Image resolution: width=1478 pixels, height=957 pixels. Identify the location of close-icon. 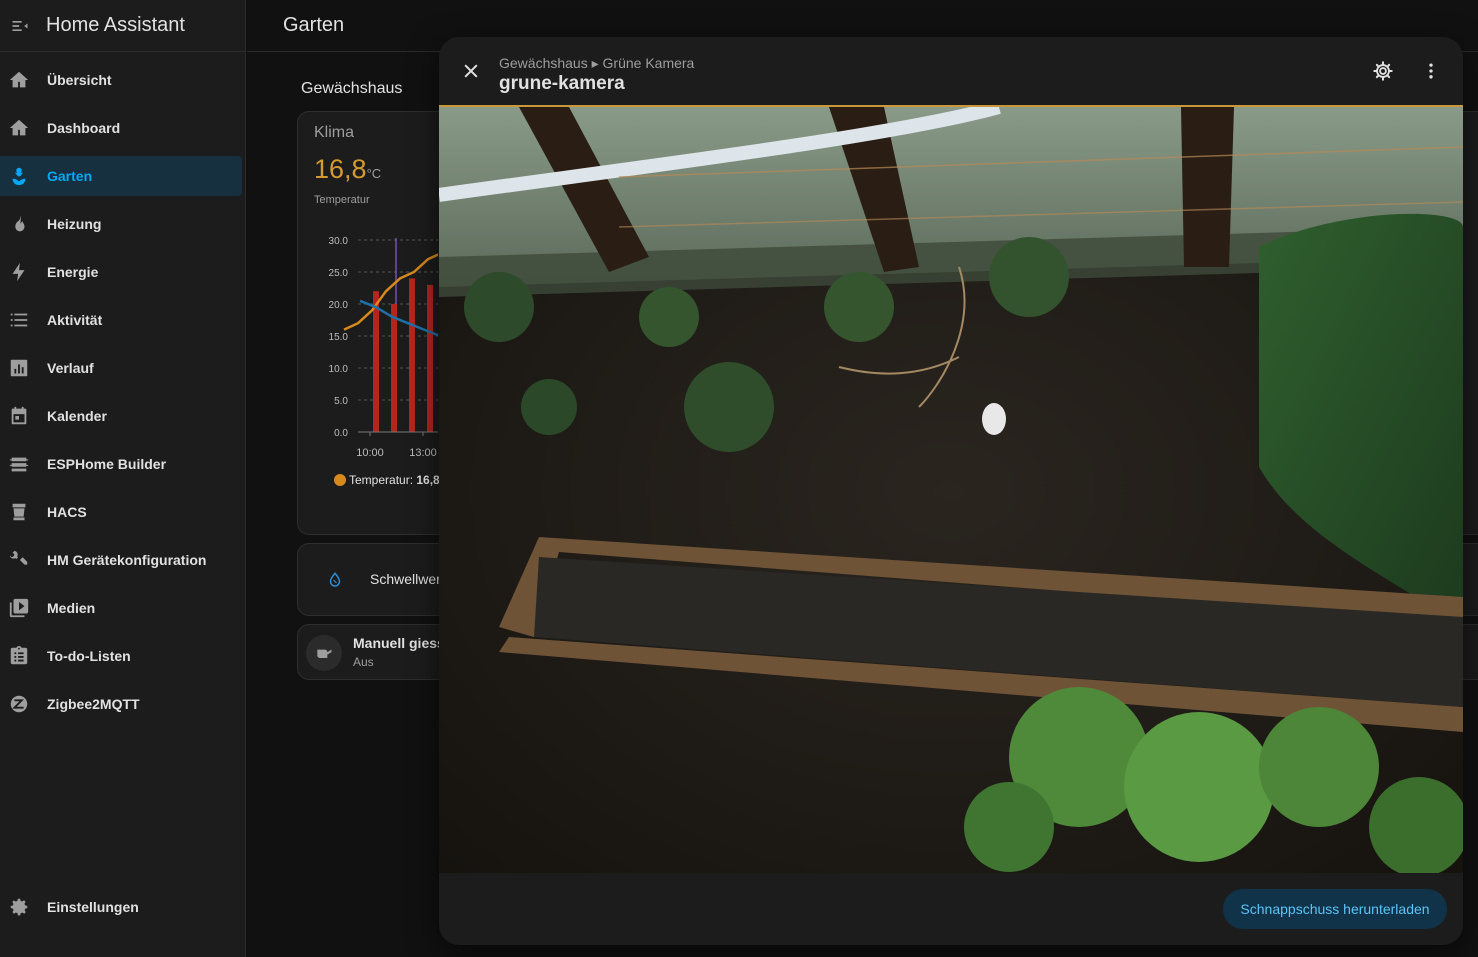
(471, 71).